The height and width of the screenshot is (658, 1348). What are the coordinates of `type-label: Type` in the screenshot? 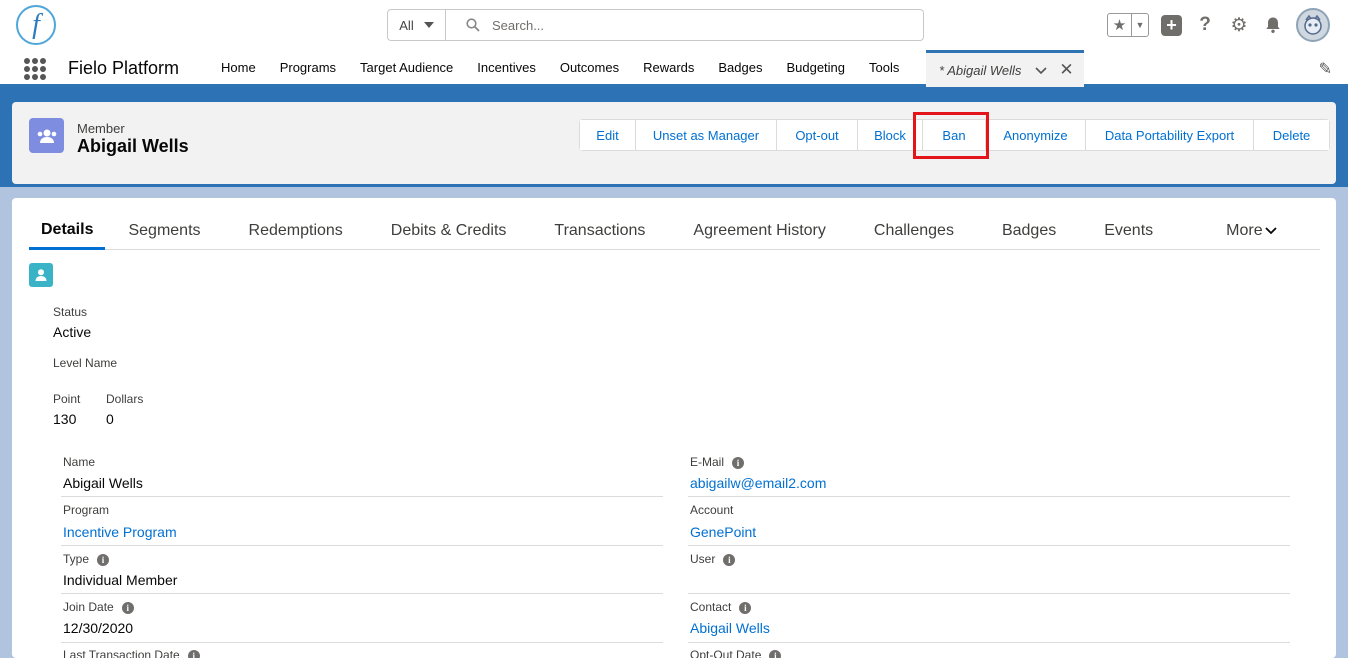 It's located at (76, 559).